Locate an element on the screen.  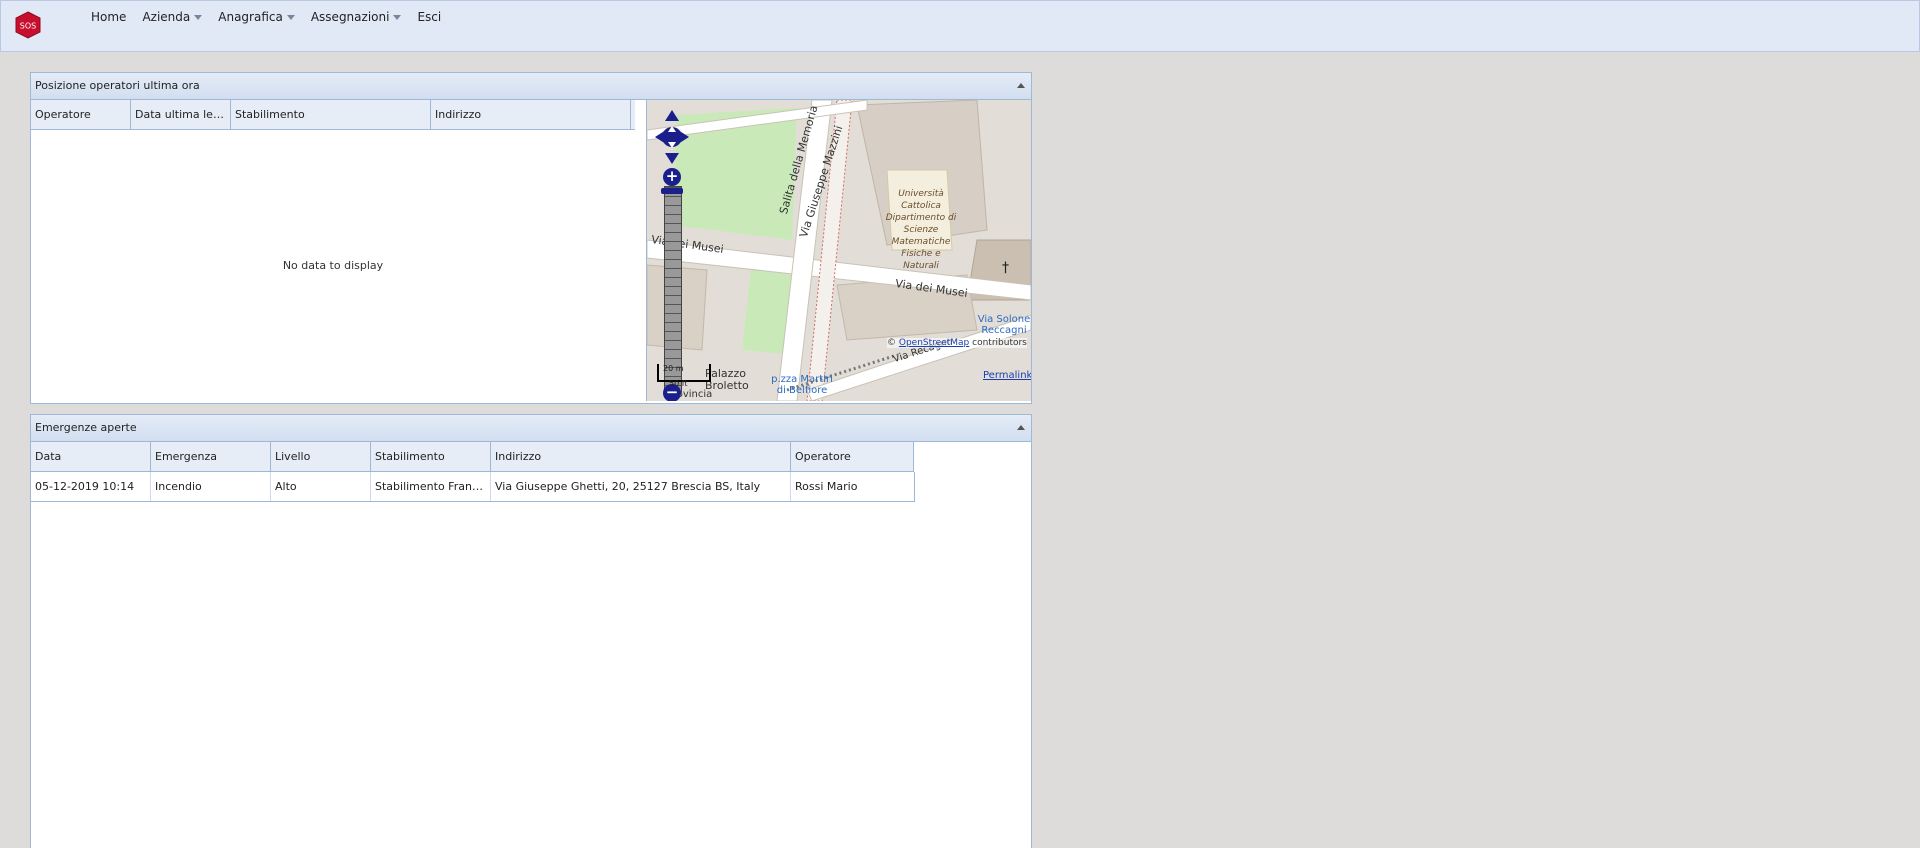
zoom-slider-track is located at coordinates (673, 289).